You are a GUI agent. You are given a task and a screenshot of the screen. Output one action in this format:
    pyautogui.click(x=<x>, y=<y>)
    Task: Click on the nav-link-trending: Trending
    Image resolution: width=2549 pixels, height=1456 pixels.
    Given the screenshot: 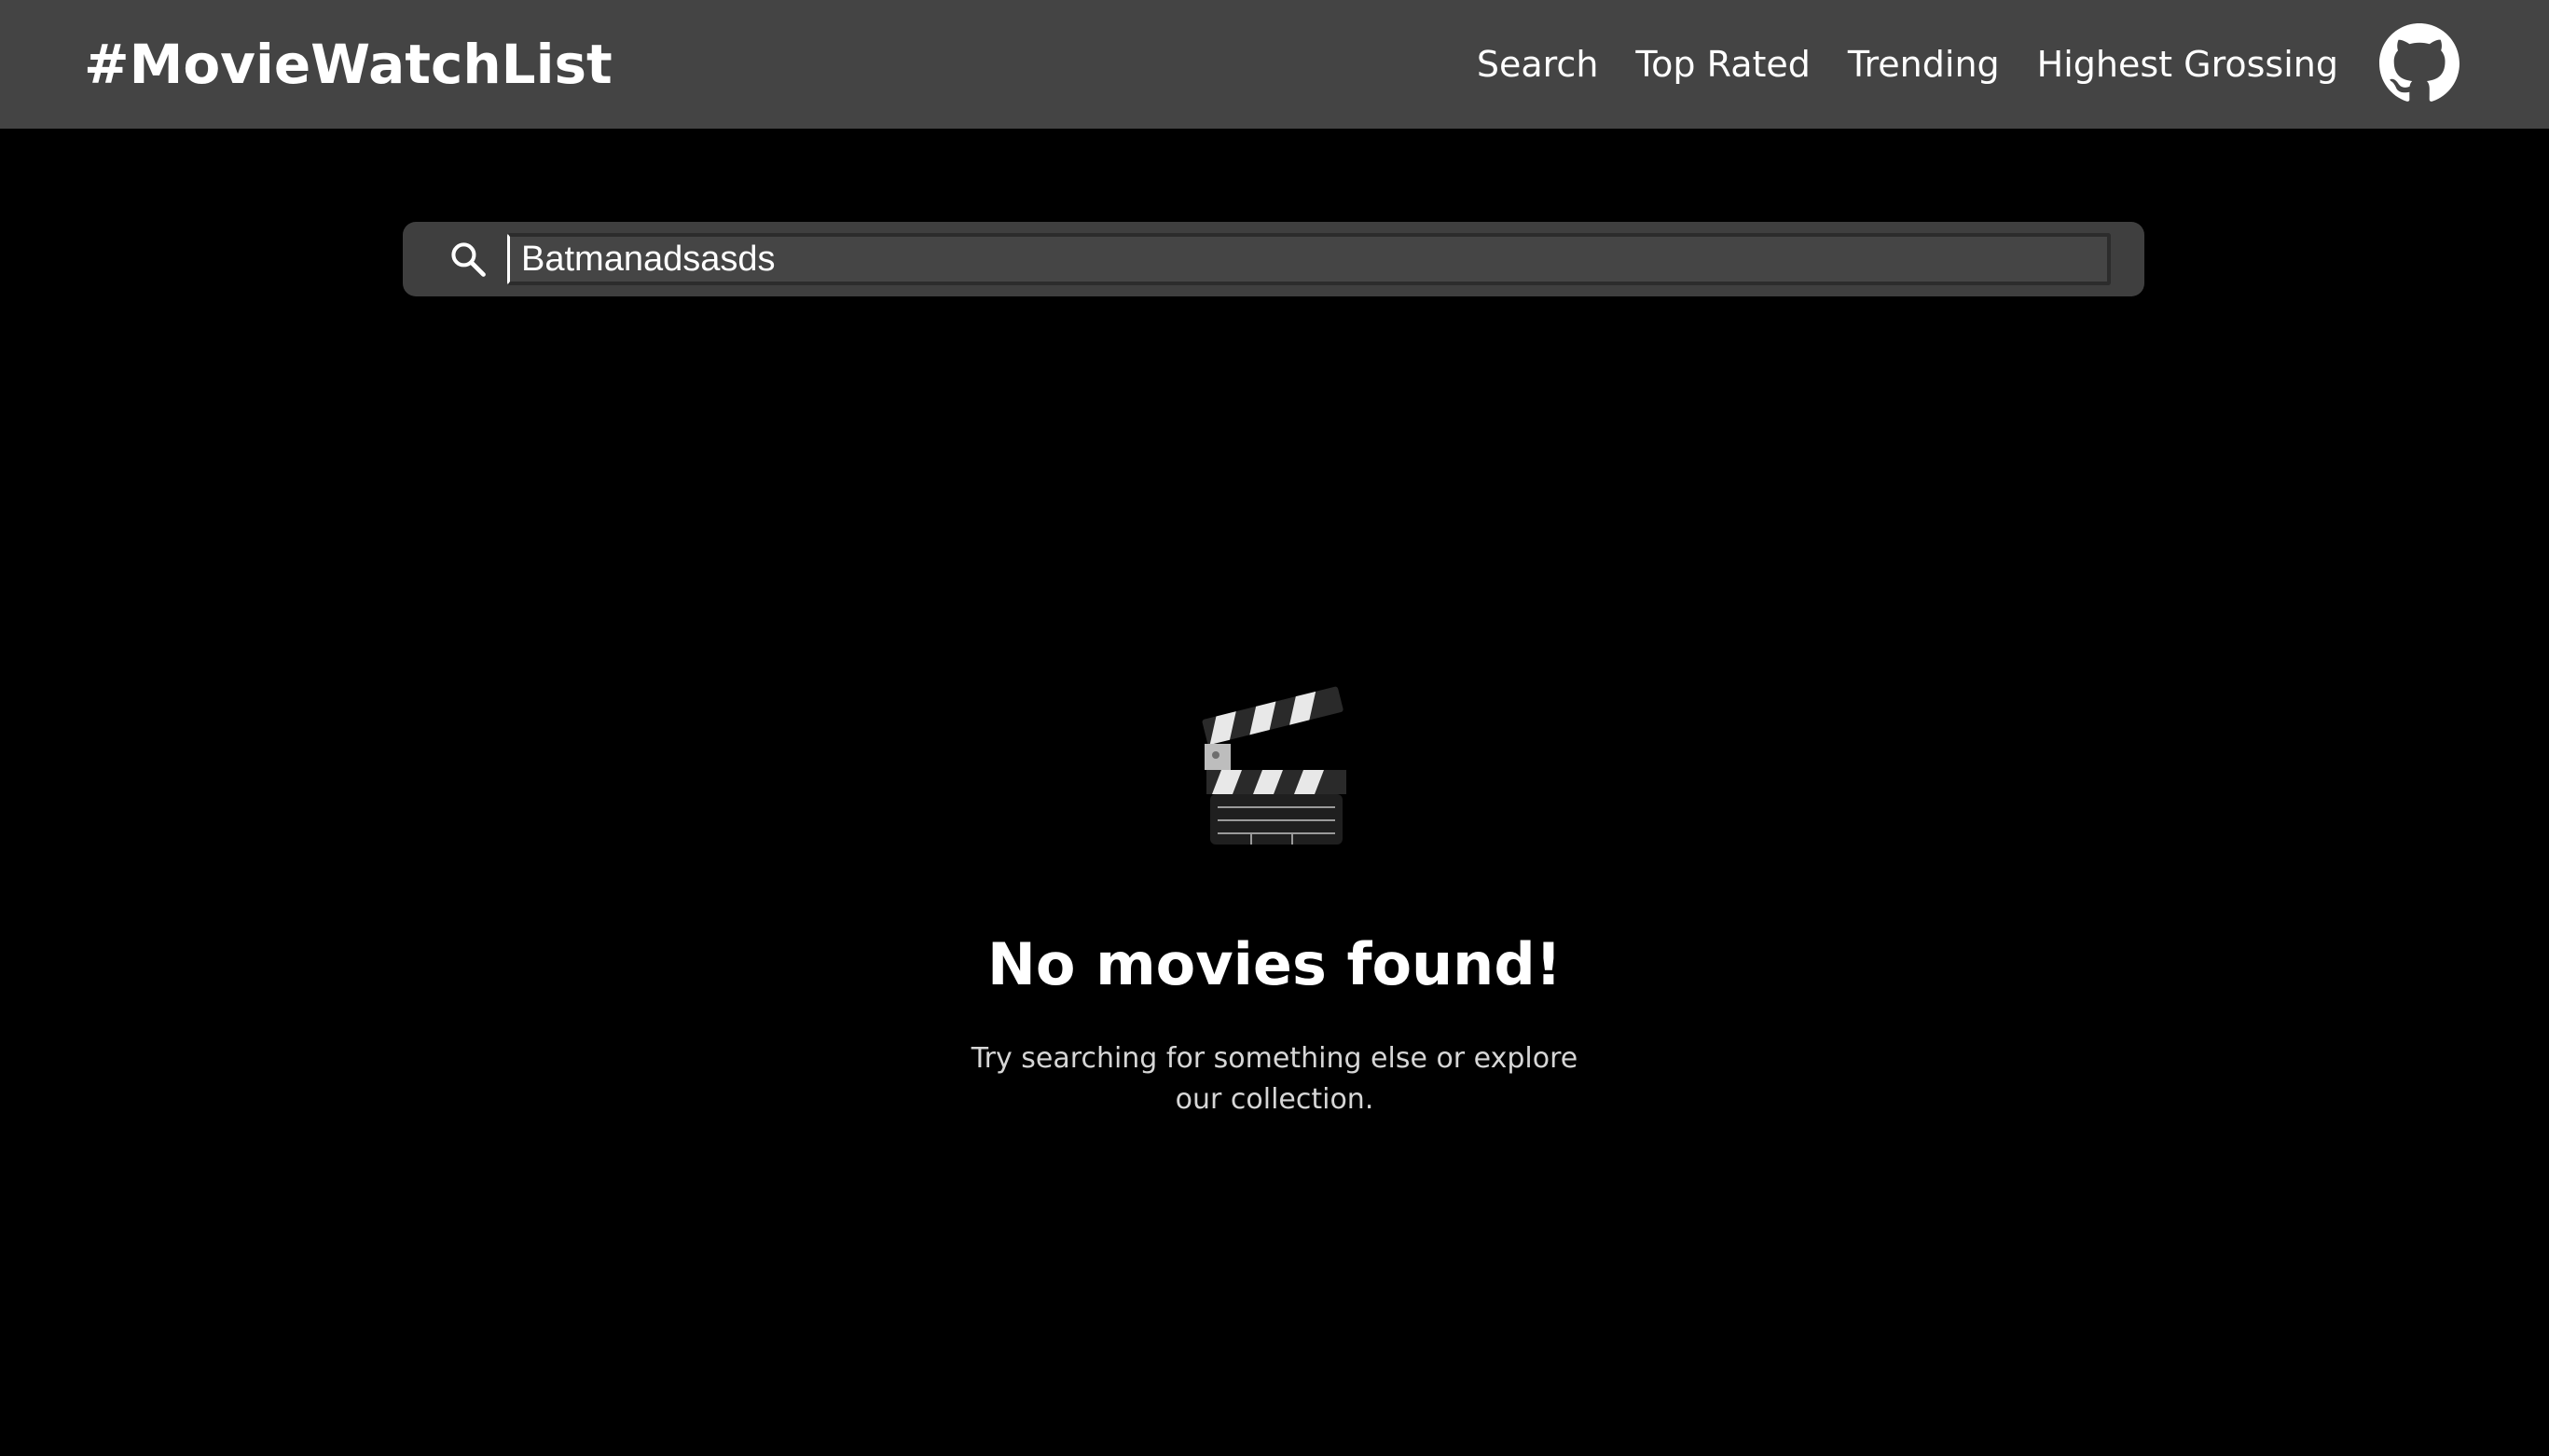 What is the action you would take?
    pyautogui.click(x=1924, y=64)
    